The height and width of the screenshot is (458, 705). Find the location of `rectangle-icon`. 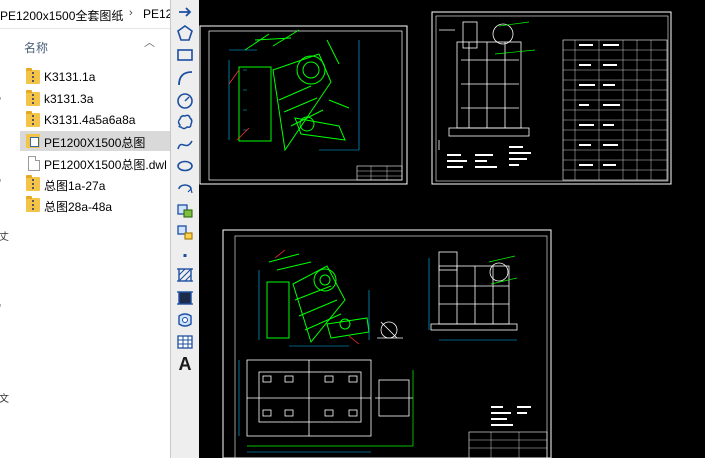

rectangle-icon is located at coordinates (185, 55).